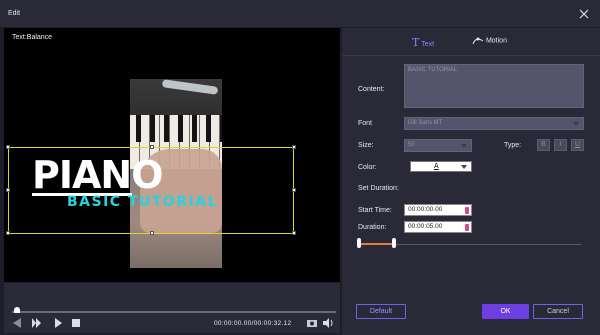 The width and height of the screenshot is (600, 335). I want to click on duration-input: 00:00:05.00, so click(438, 227).